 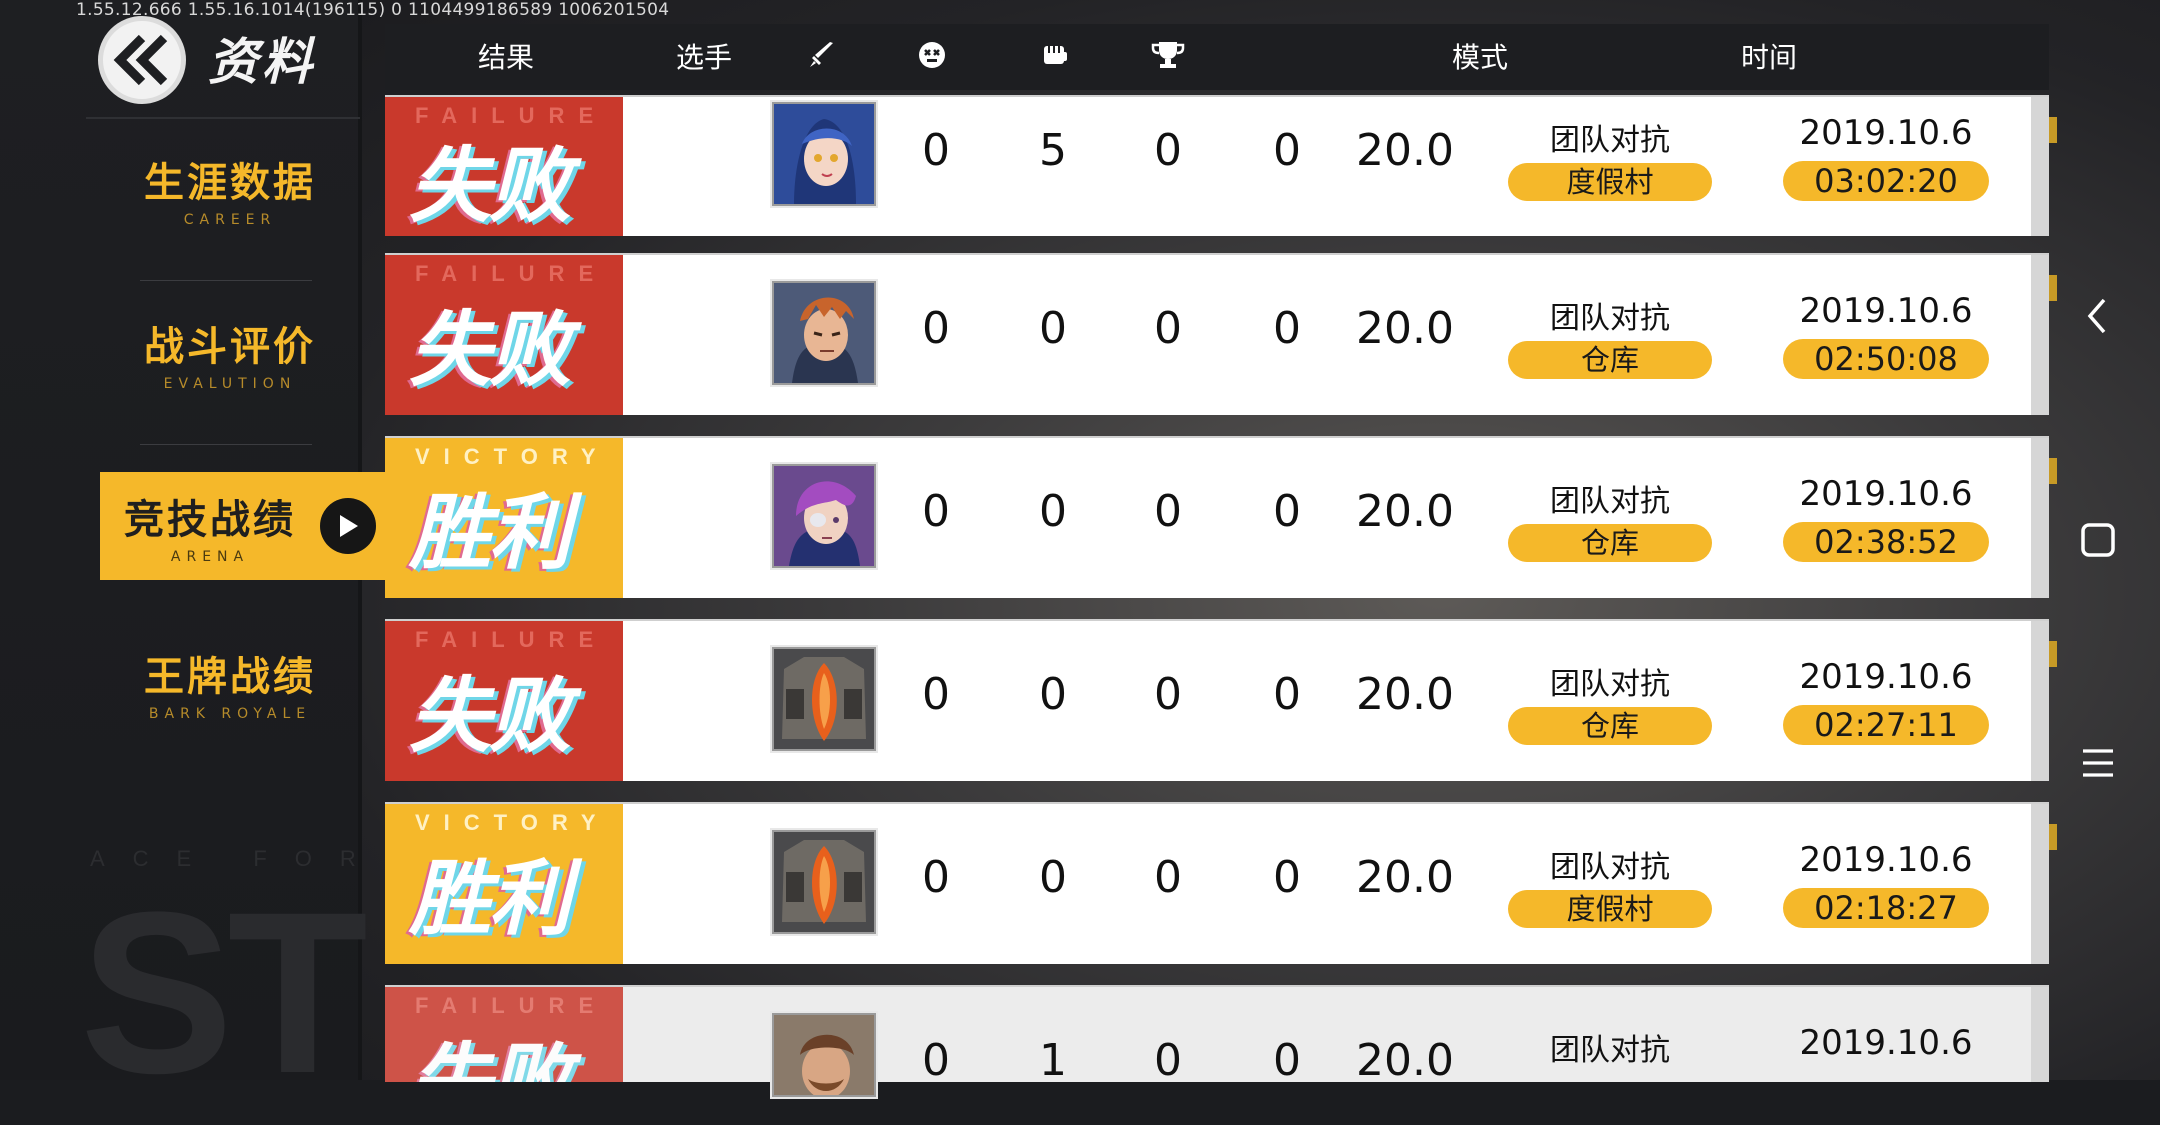 I want to click on play-icon, so click(x=348, y=526).